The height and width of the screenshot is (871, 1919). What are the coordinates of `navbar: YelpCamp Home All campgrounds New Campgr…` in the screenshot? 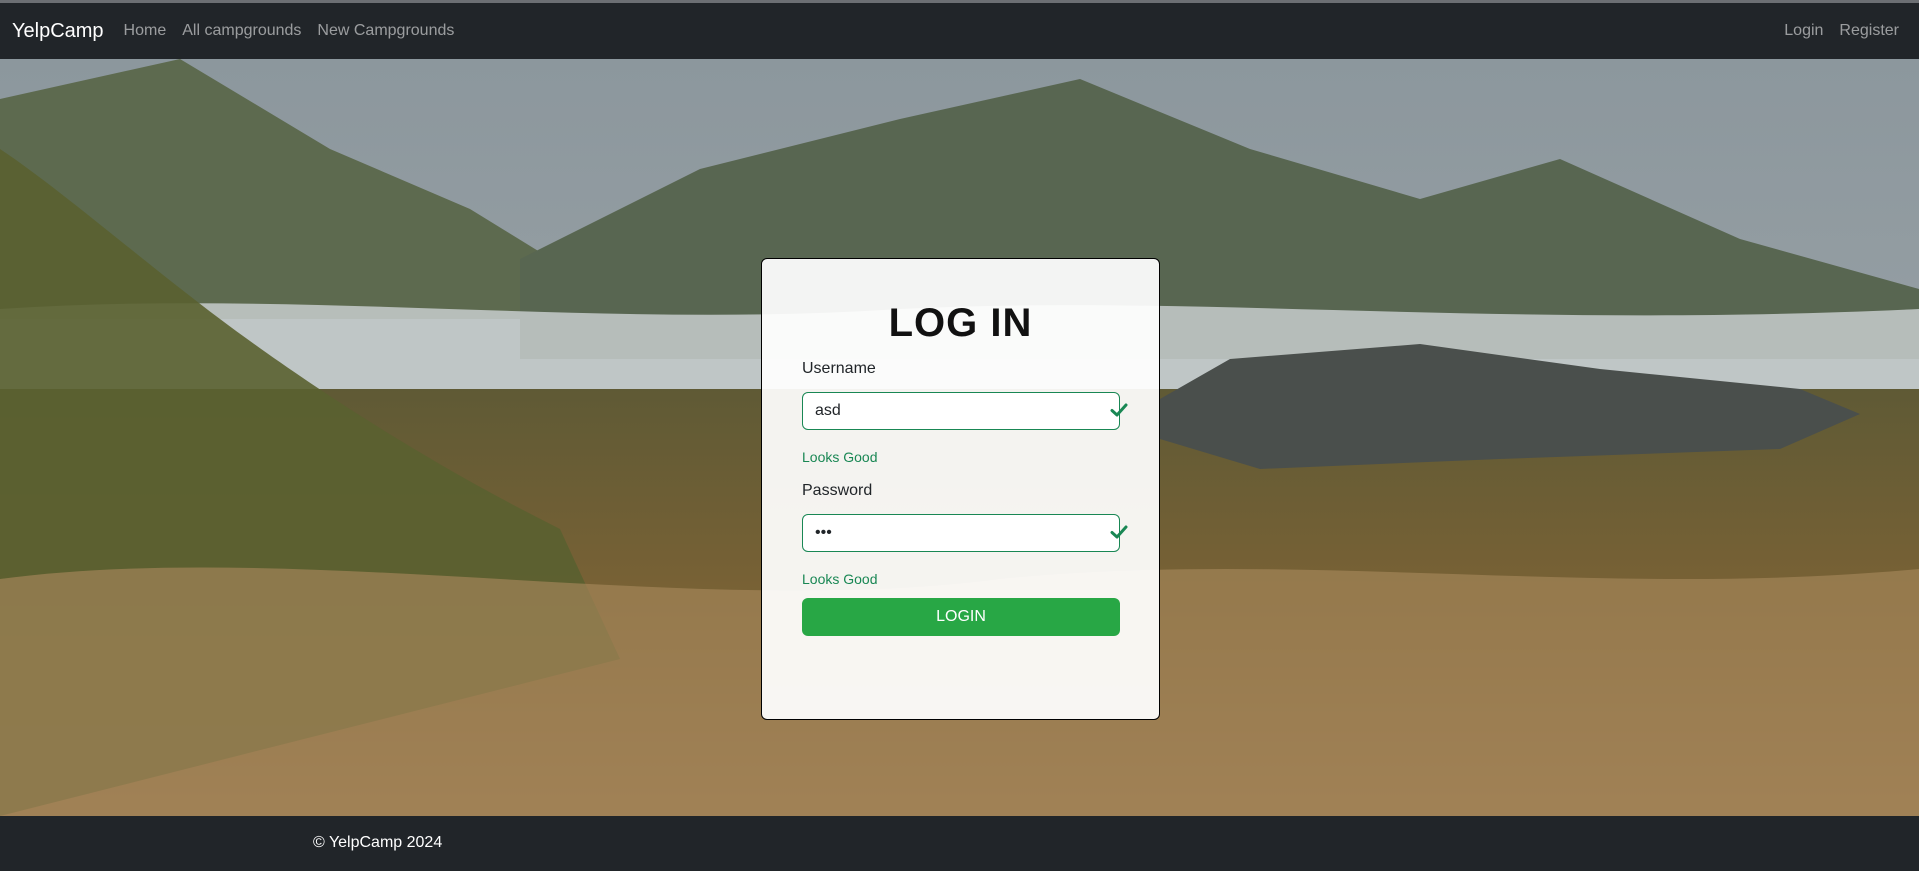 It's located at (959, 31).